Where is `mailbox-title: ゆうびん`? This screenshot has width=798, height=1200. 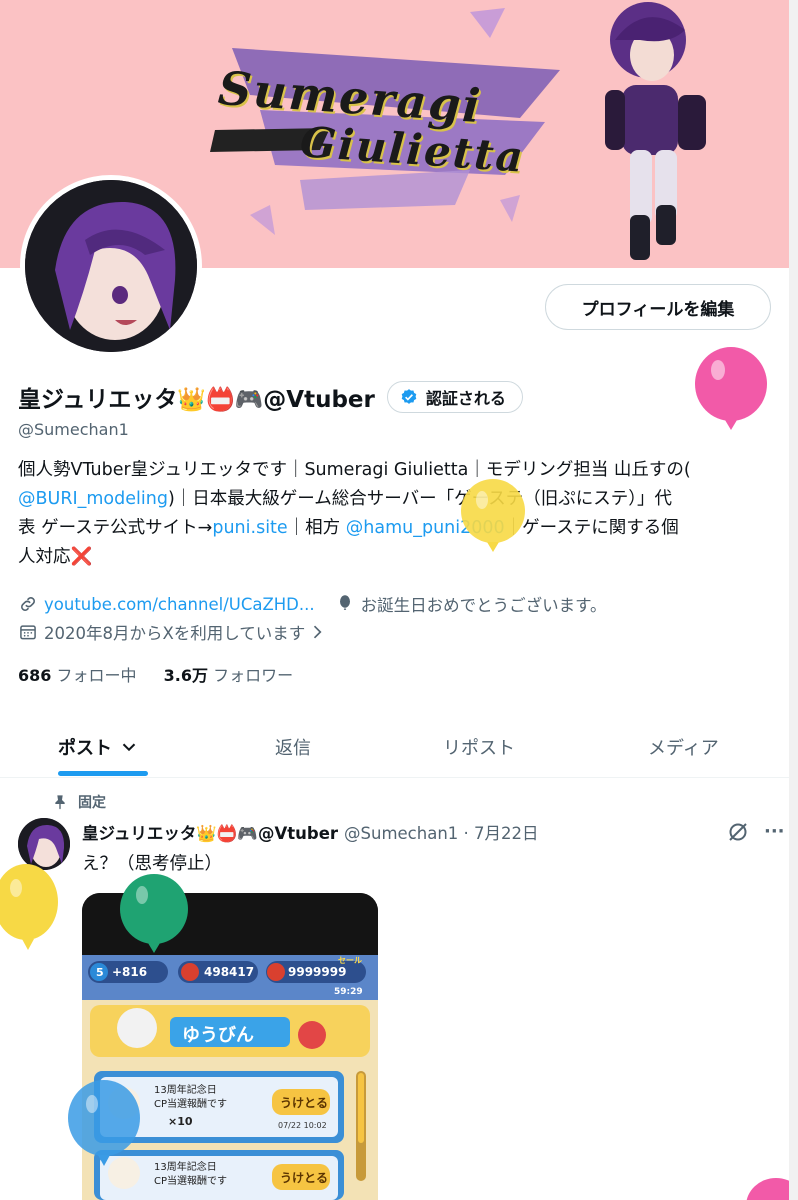 mailbox-title: ゆうびん is located at coordinates (218, 1035).